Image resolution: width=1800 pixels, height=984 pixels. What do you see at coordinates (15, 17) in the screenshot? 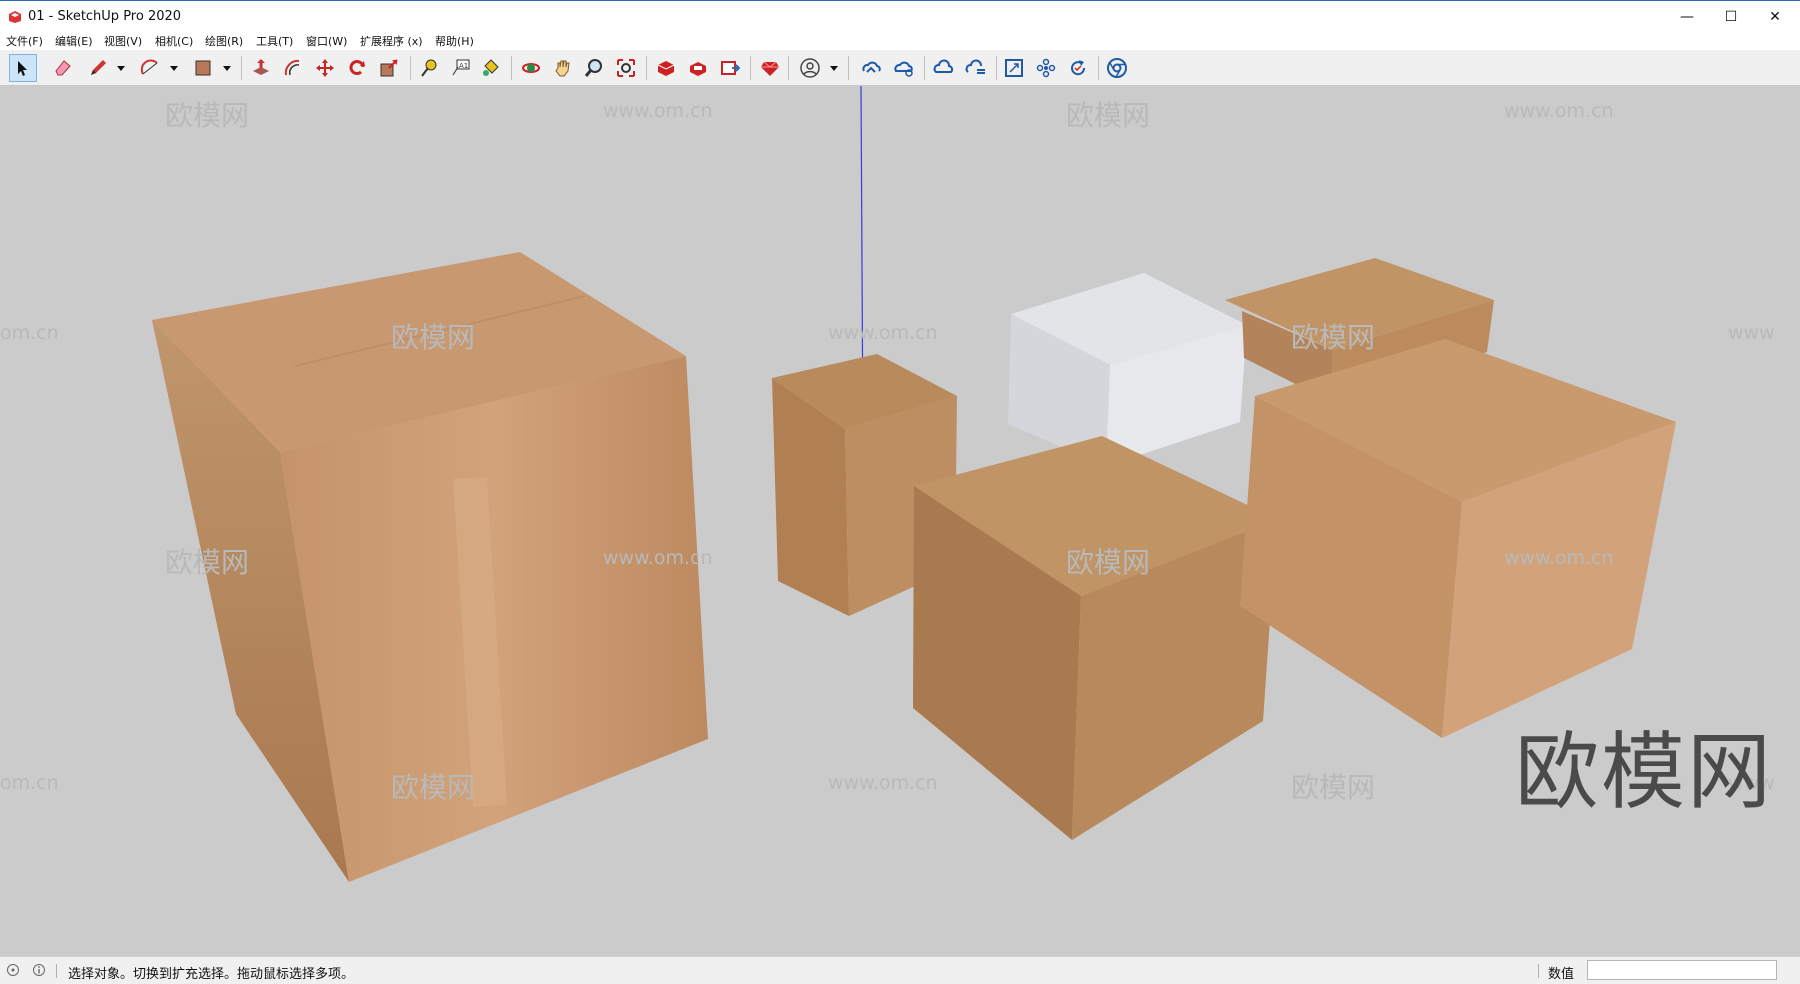
I see `sketchup-logo-icon` at bounding box center [15, 17].